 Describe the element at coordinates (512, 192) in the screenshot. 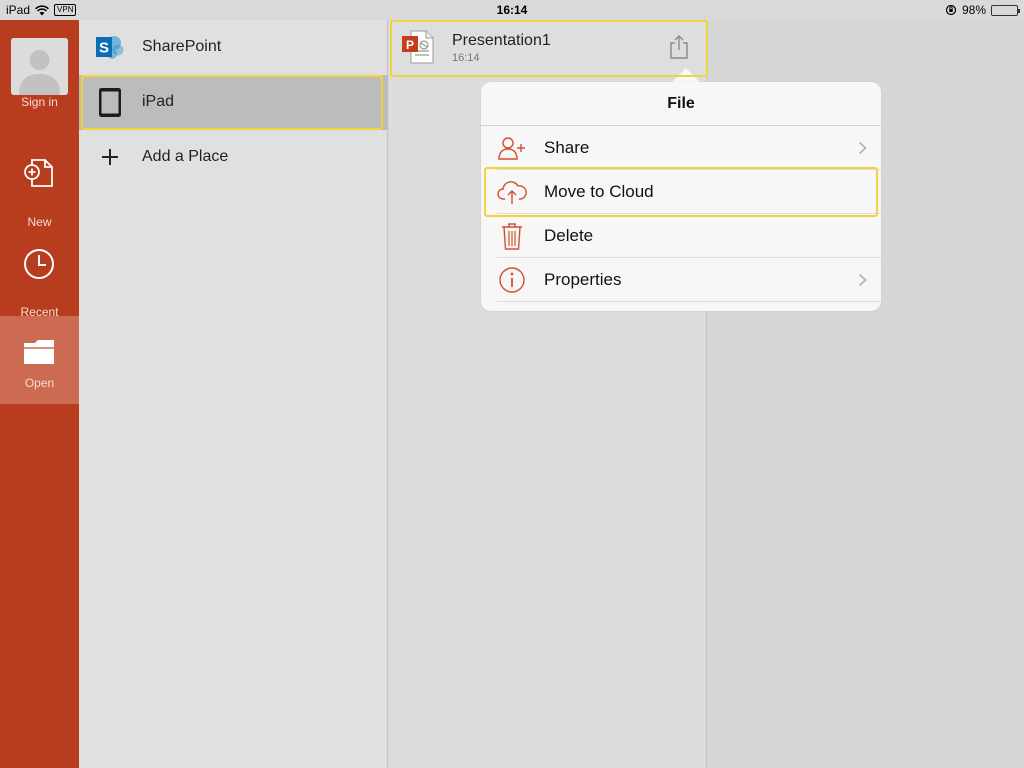

I see `cloud-upload-icon` at that location.